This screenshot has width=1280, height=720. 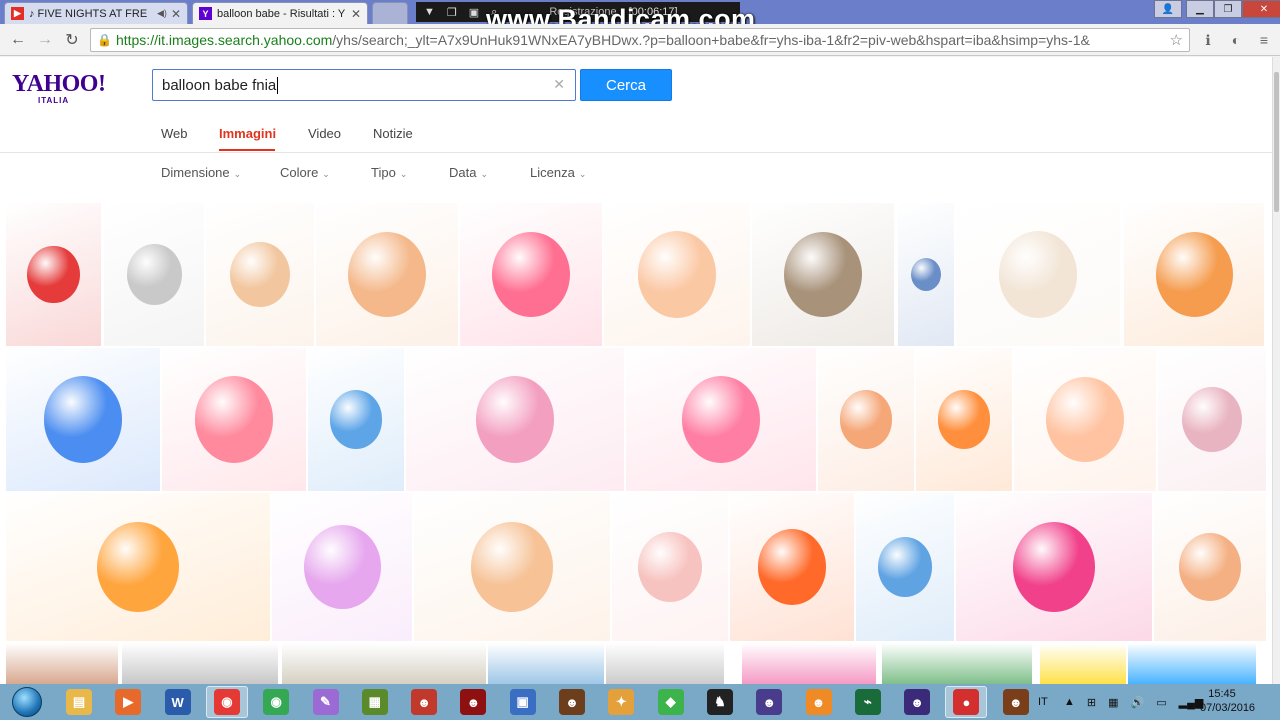 What do you see at coordinates (558, 172) in the screenshot?
I see `filter-license: Licenza ⌄` at bounding box center [558, 172].